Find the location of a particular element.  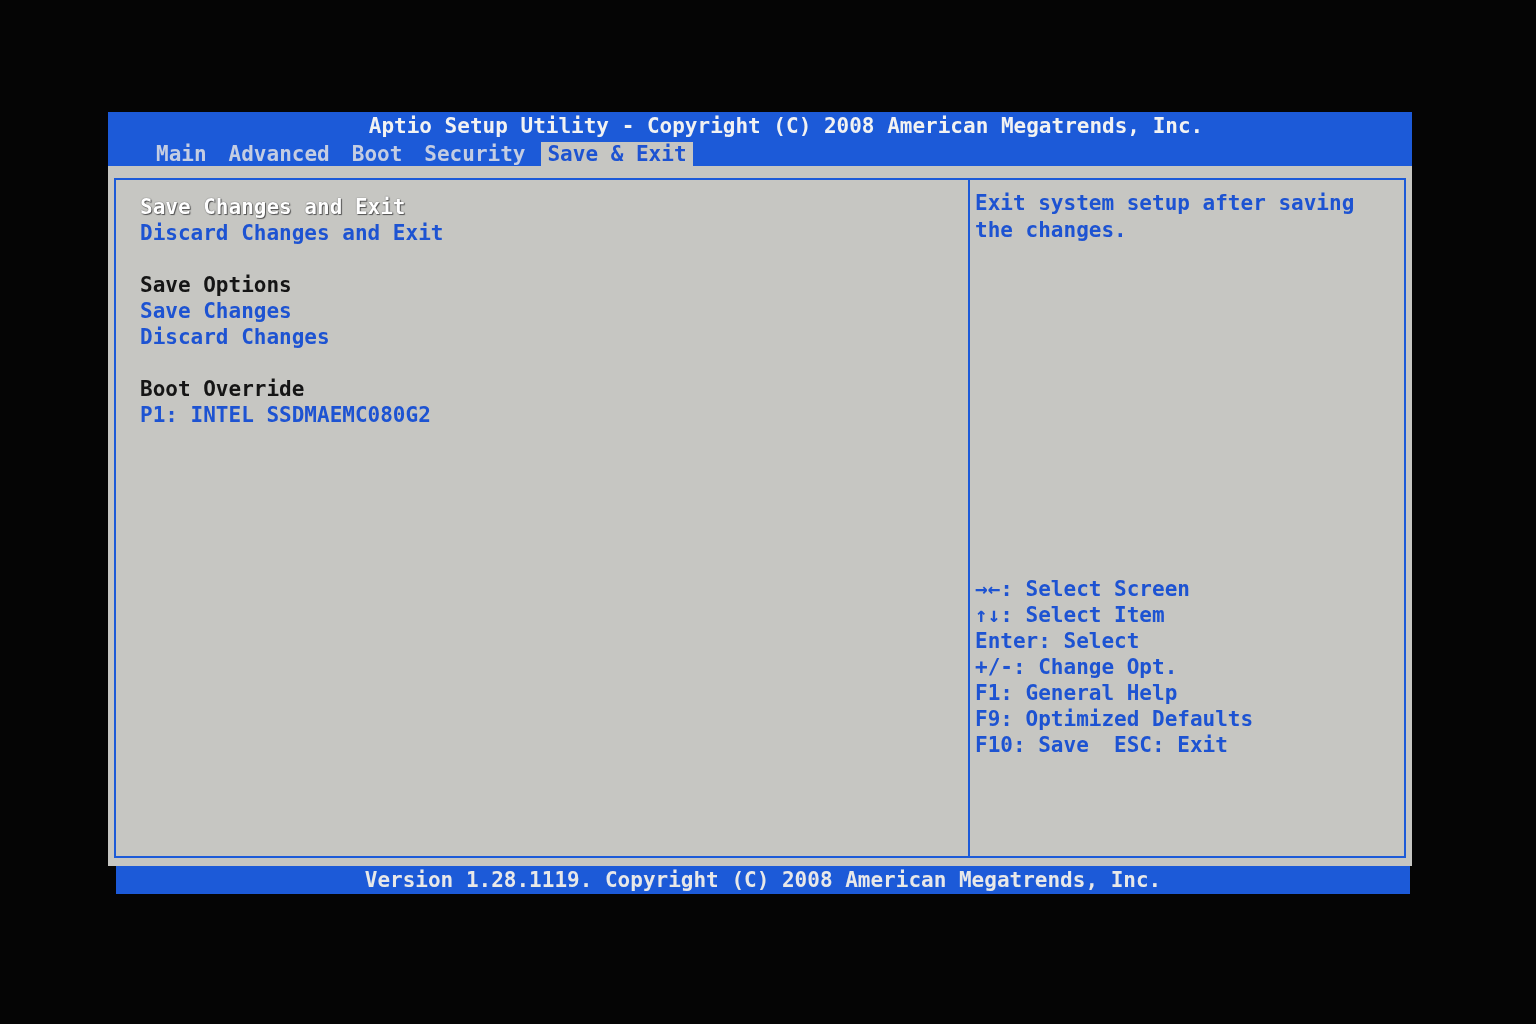

menu-item: Save Changes is located at coordinates (554, 311).